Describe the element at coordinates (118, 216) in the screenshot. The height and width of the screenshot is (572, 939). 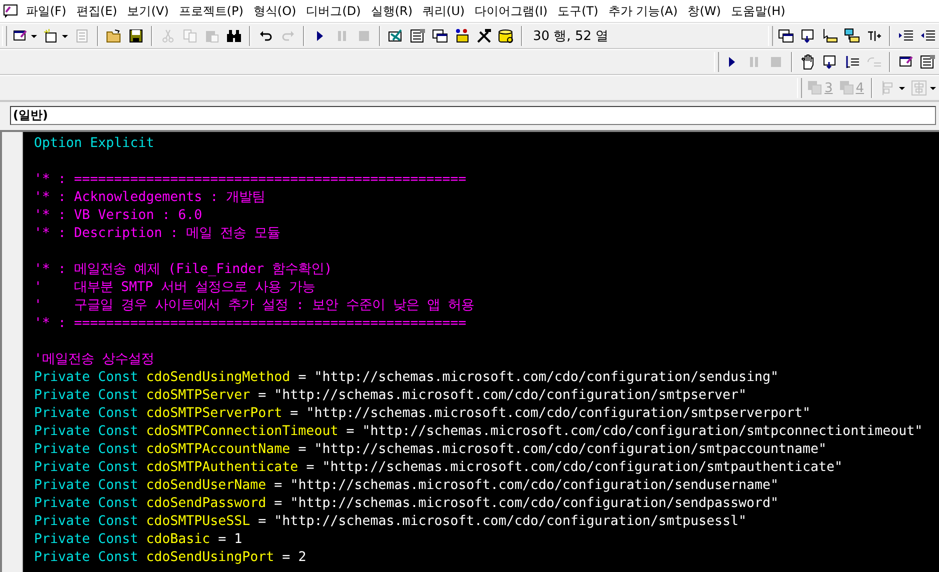
I see `code-comment: '* : VB Version : 6.0` at that location.